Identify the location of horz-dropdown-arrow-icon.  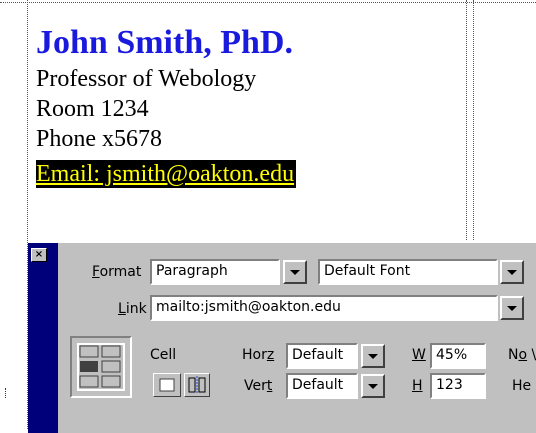
(373, 356).